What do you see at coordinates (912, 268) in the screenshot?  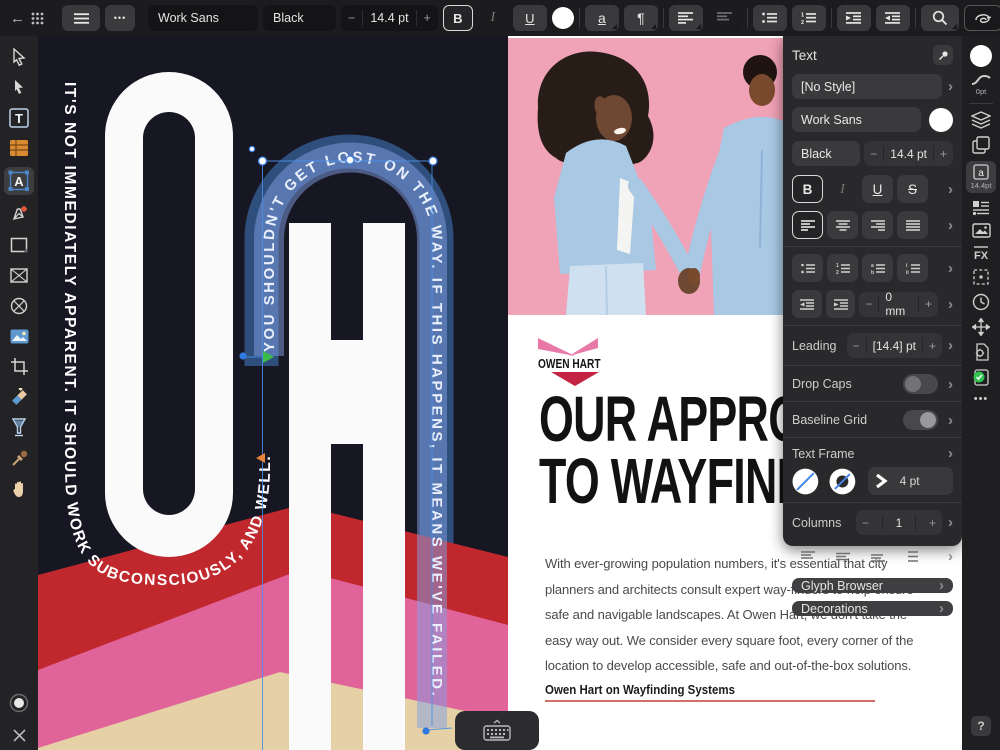 I see `outline-list-button: i ii` at bounding box center [912, 268].